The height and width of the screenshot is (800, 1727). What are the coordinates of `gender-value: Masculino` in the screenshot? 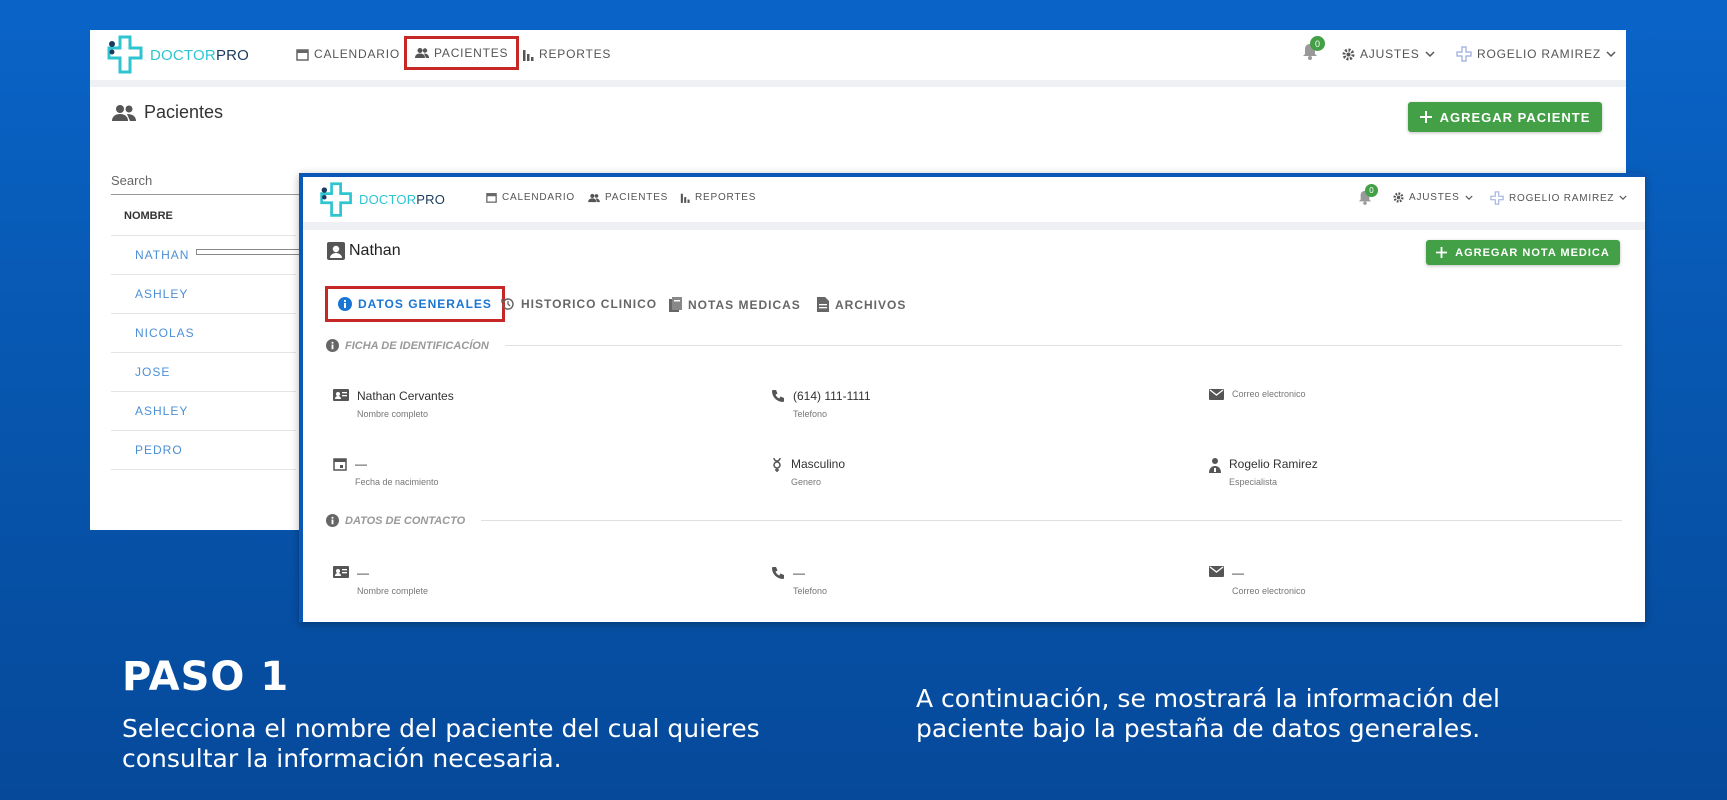 It's located at (818, 464).